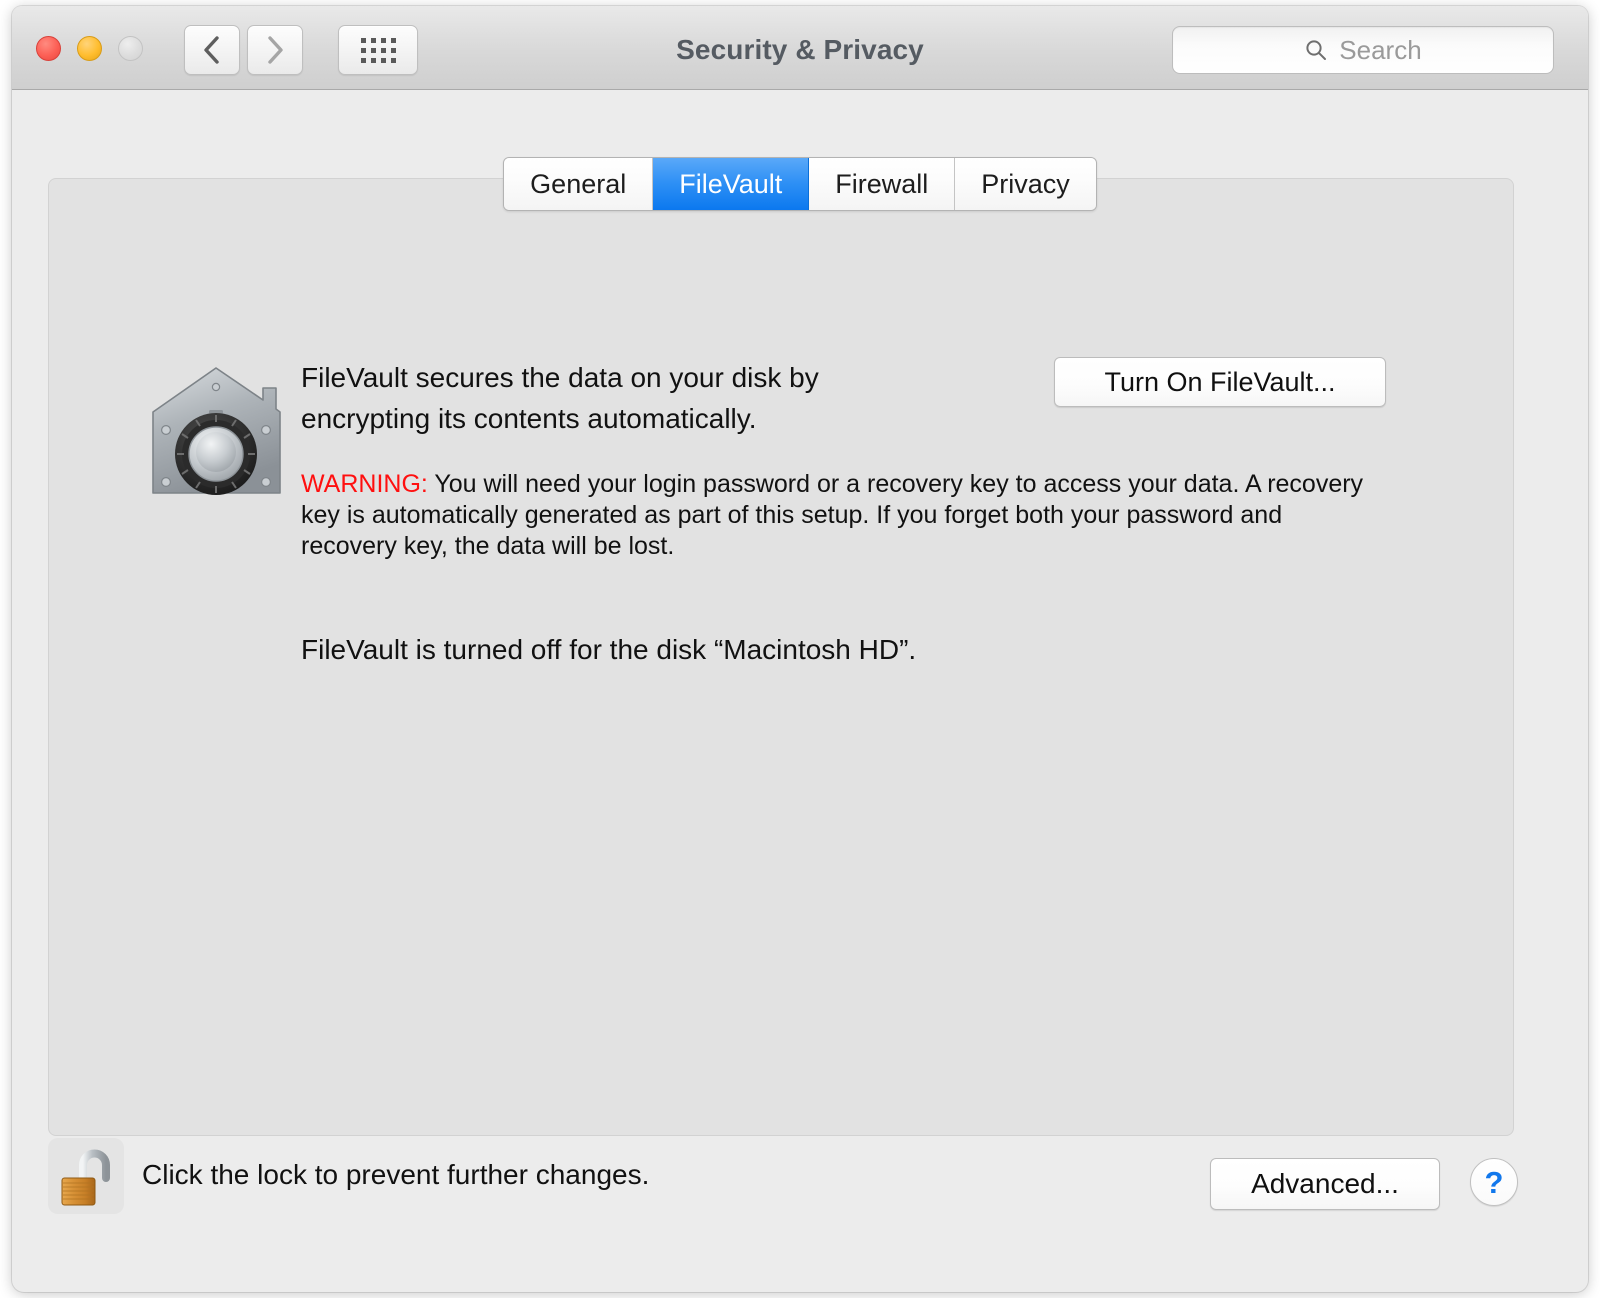  I want to click on search-placeholder: Search, so click(1380, 49).